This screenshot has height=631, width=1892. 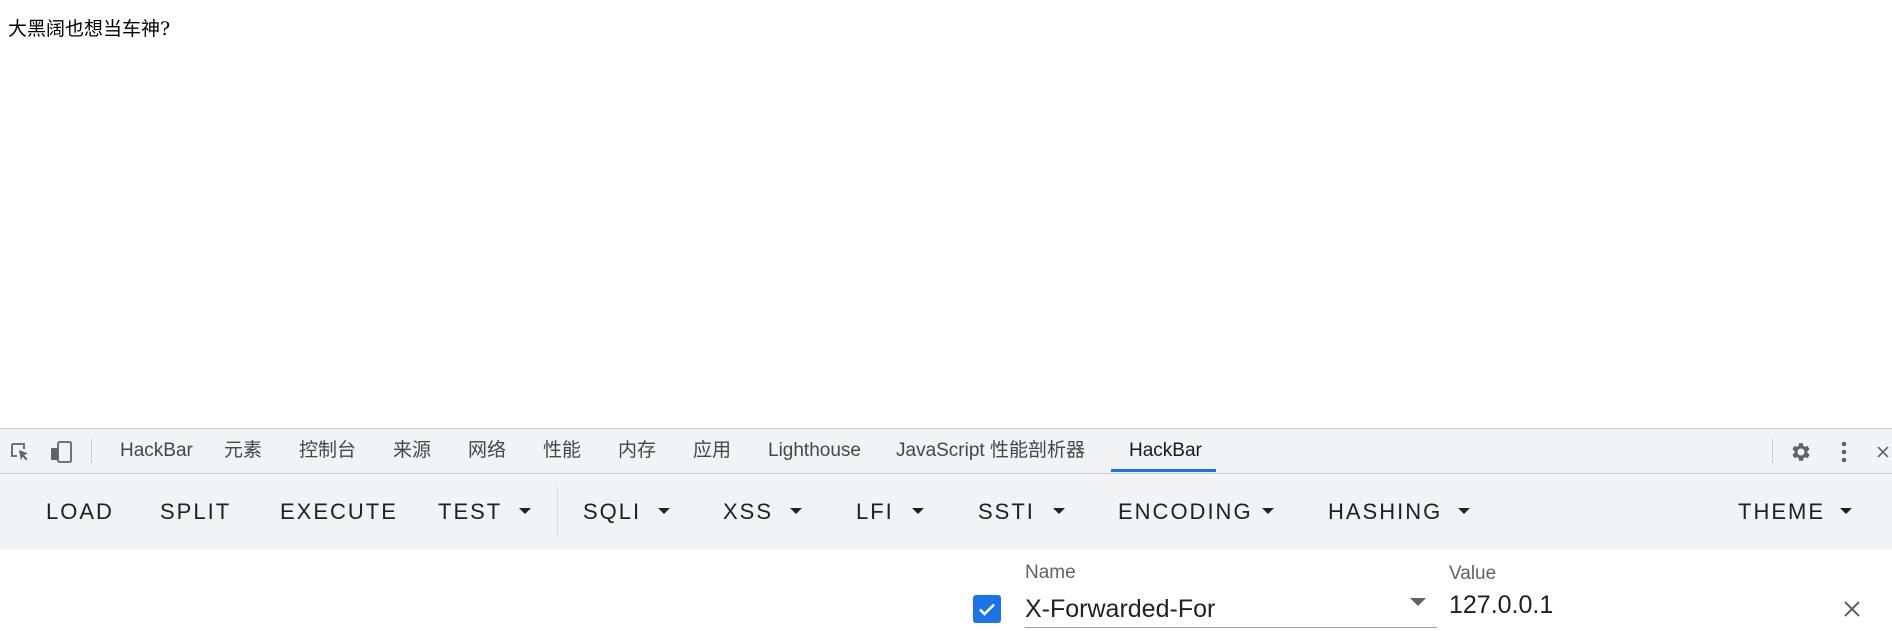 I want to click on tab-application: 应用, so click(x=712, y=451).